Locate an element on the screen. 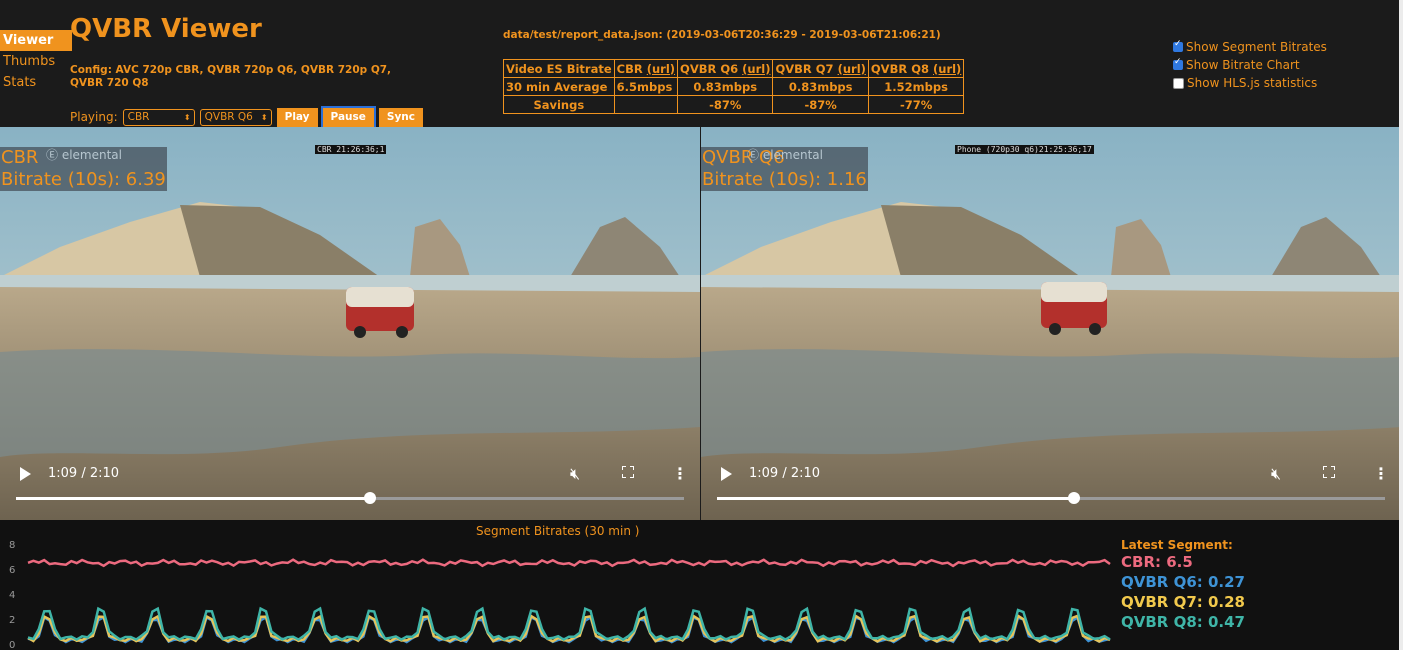 This screenshot has width=1403, height=650. table-cell: -77% is located at coordinates (916, 104).